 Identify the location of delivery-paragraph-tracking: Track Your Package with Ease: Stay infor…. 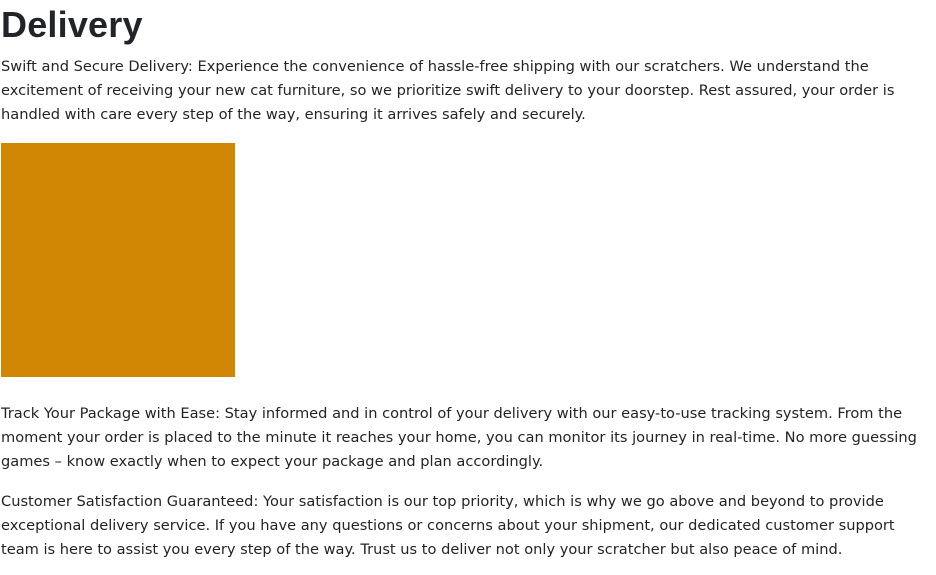
(459, 437).